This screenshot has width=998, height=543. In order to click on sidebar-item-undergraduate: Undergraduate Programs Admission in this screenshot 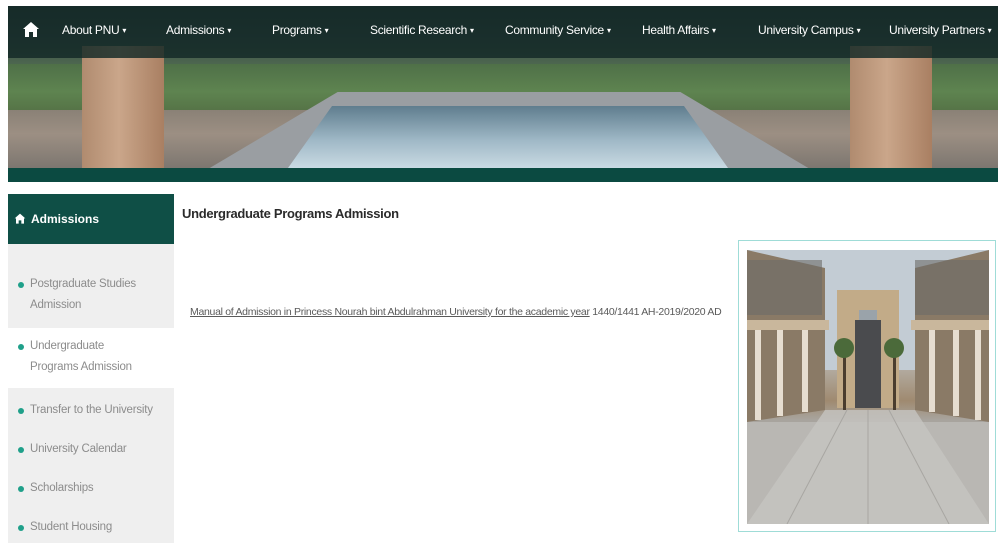, I will do `click(91, 358)`.